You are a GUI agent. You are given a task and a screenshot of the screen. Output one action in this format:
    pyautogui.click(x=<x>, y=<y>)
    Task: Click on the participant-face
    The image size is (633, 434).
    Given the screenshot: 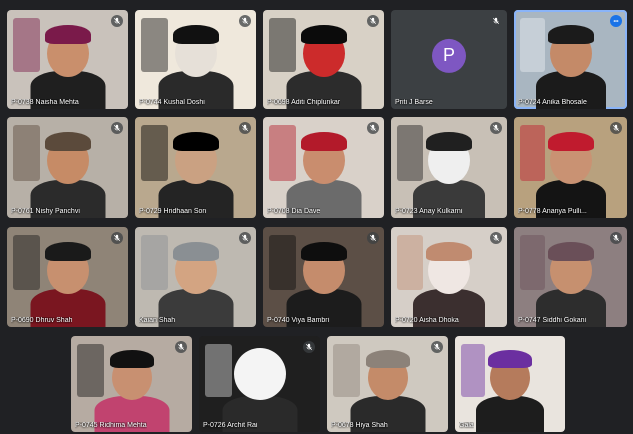 What is the action you would take?
    pyautogui.click(x=259, y=374)
    